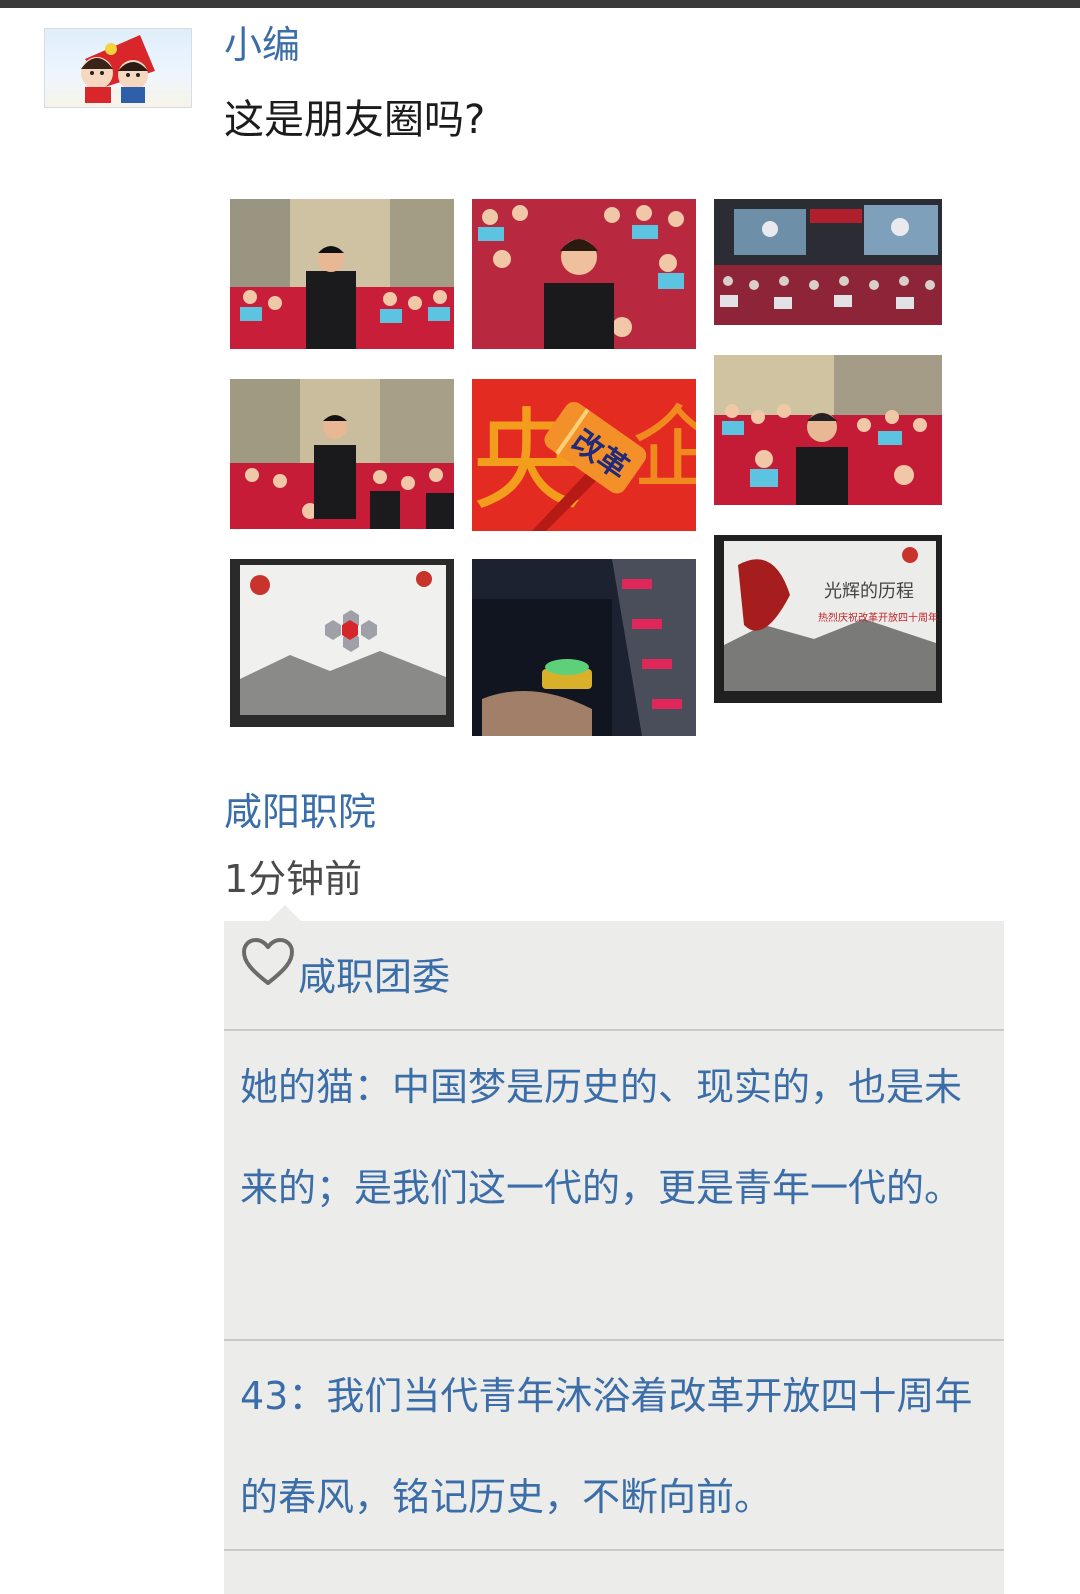 The width and height of the screenshot is (1080, 1594). I want to click on photo-buzzer-desk, so click(584, 647).